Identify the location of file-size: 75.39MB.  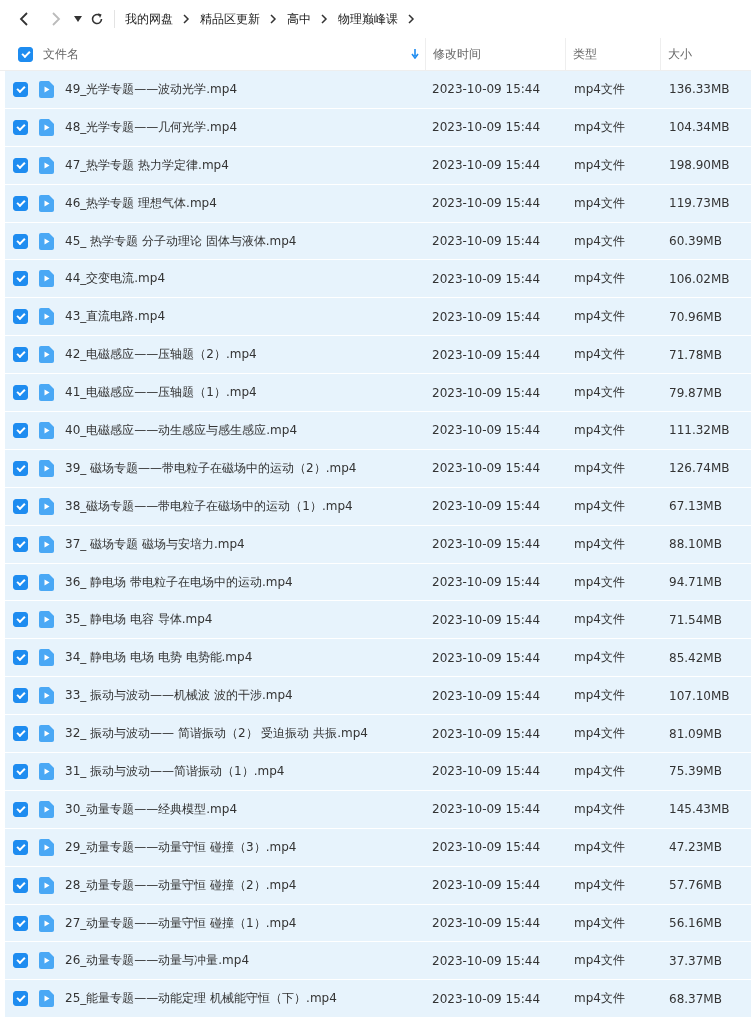
(695, 771).